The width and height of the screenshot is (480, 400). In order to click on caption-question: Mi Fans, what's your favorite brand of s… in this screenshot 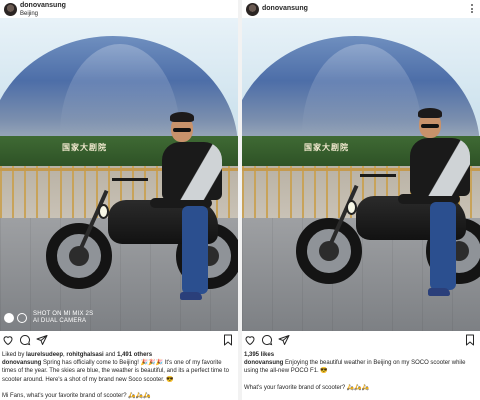, I will do `click(76, 395)`.